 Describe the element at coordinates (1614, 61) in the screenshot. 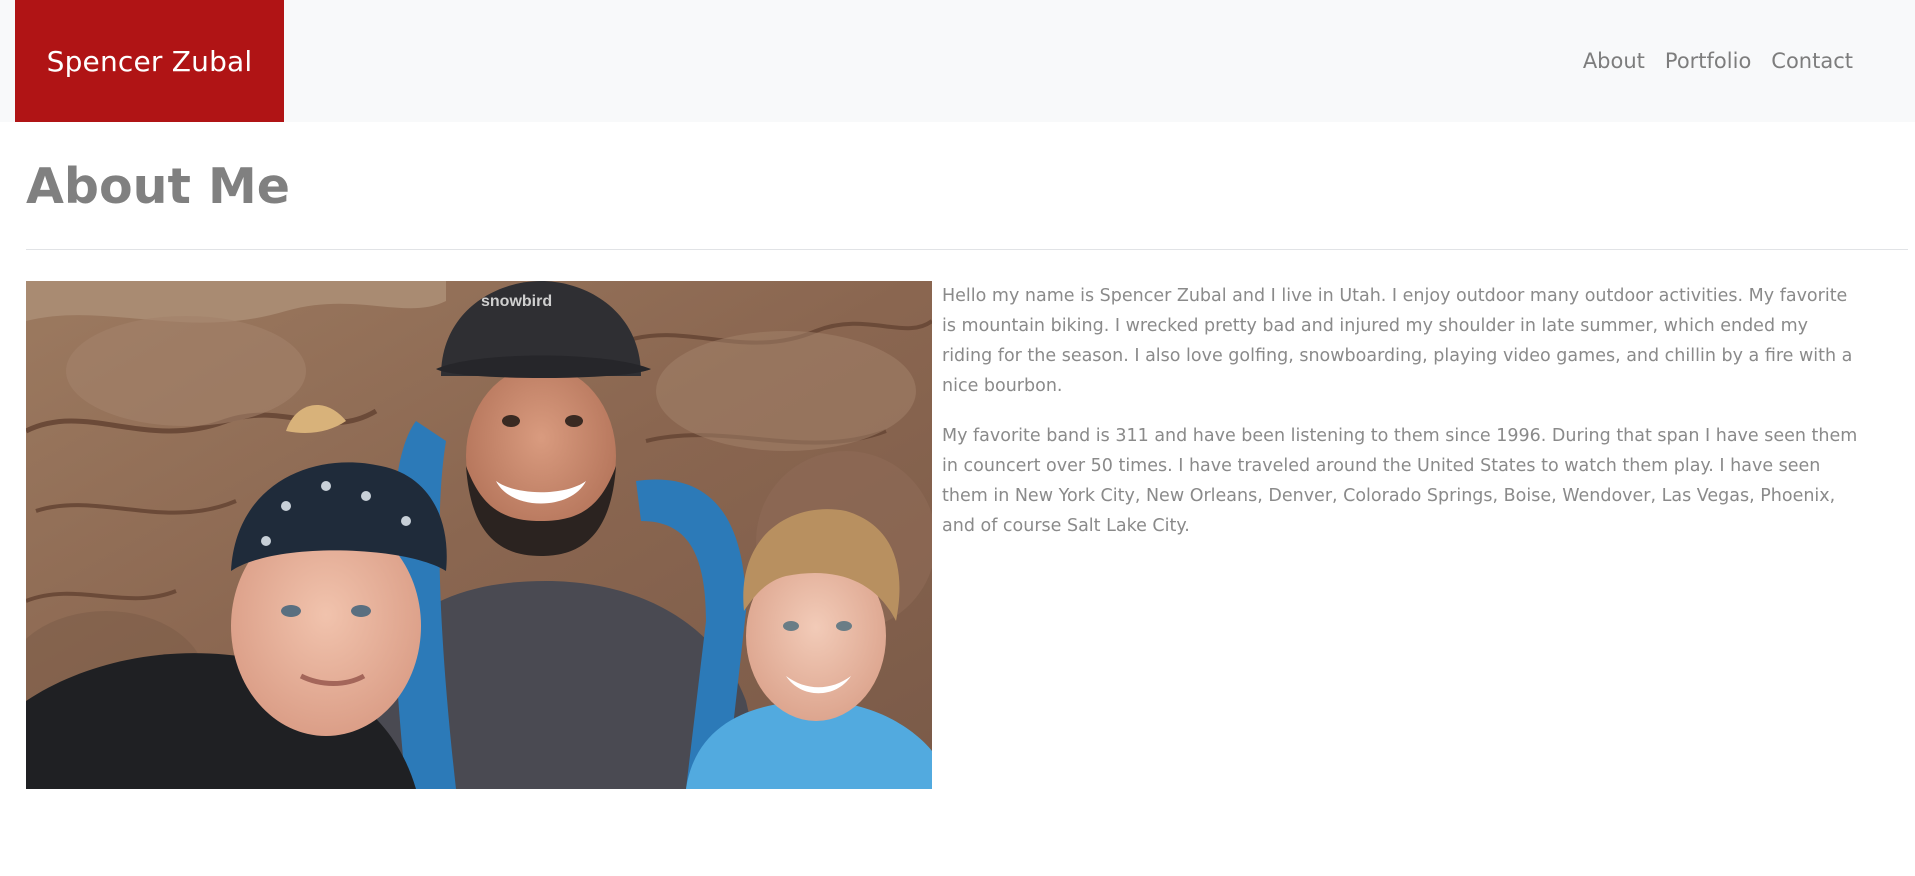

I see `nav-link-about: About` at that location.